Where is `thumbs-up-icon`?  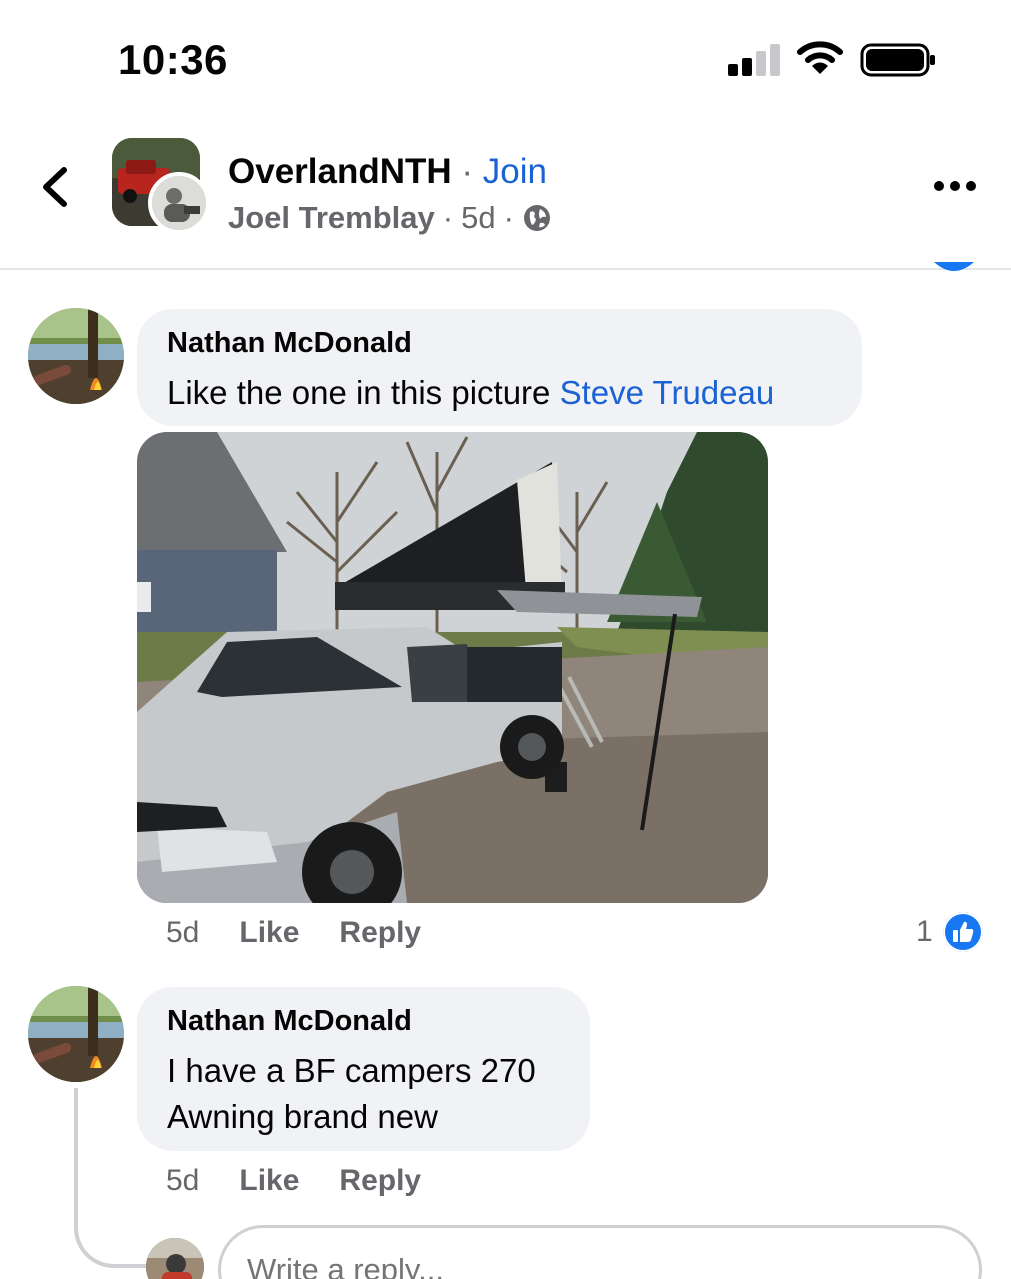
thumbs-up-icon is located at coordinates (962, 932).